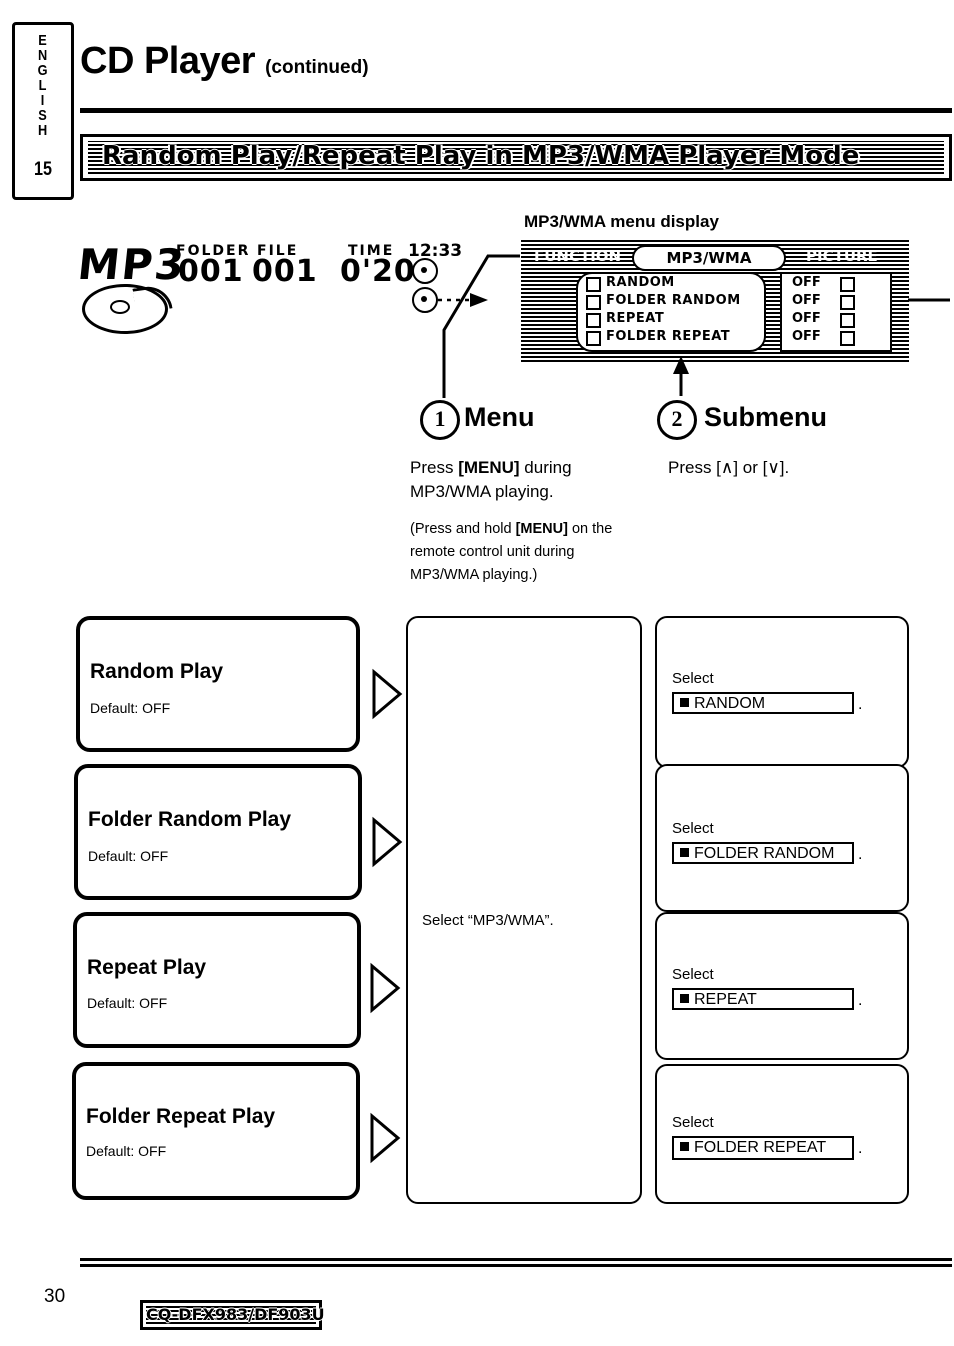 The image size is (954, 1346). What do you see at coordinates (218, 684) in the screenshot?
I see `row-box-random` at bounding box center [218, 684].